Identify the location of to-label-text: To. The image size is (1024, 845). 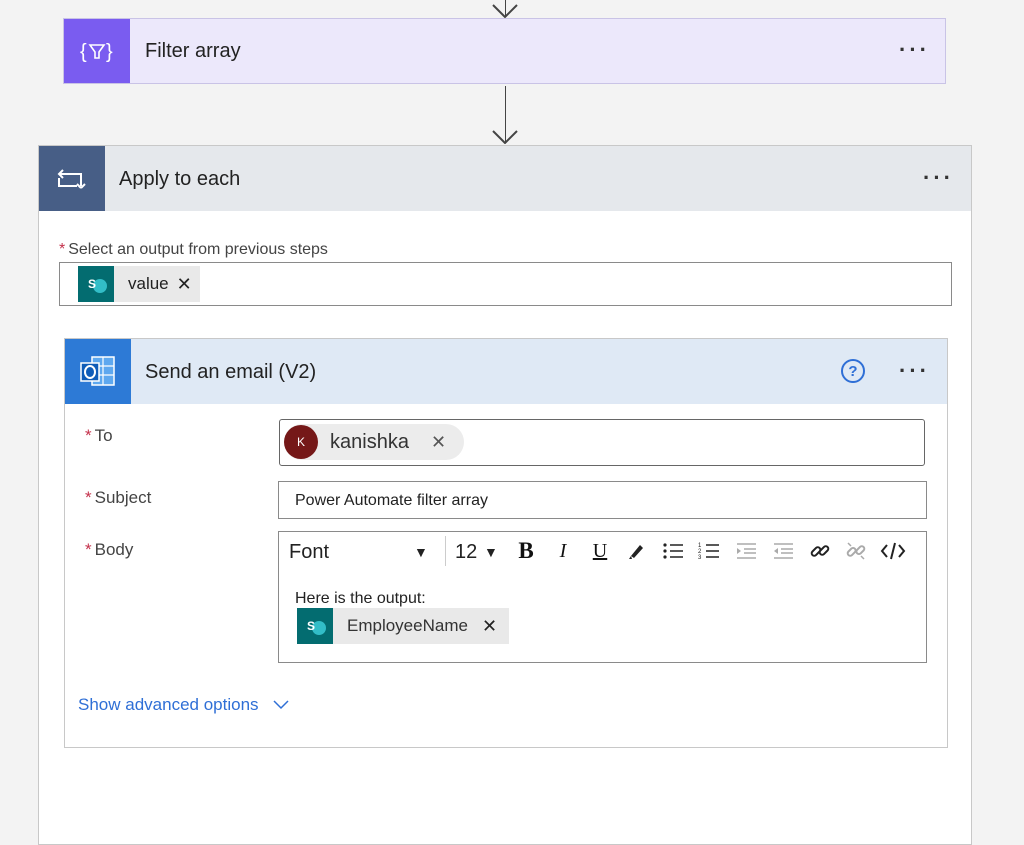
(103, 435).